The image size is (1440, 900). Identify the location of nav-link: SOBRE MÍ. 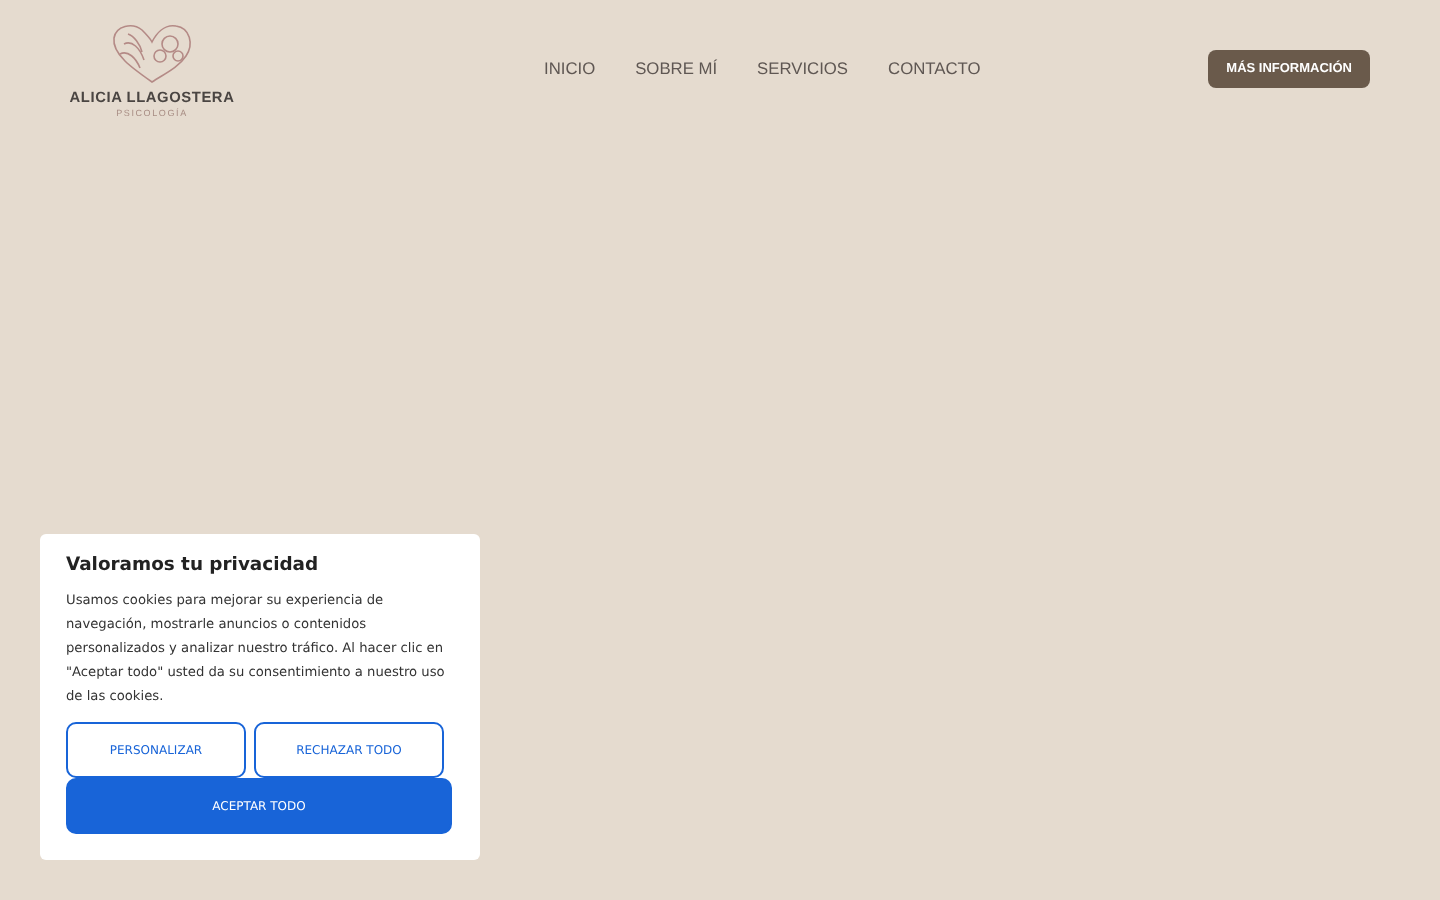
(676, 68).